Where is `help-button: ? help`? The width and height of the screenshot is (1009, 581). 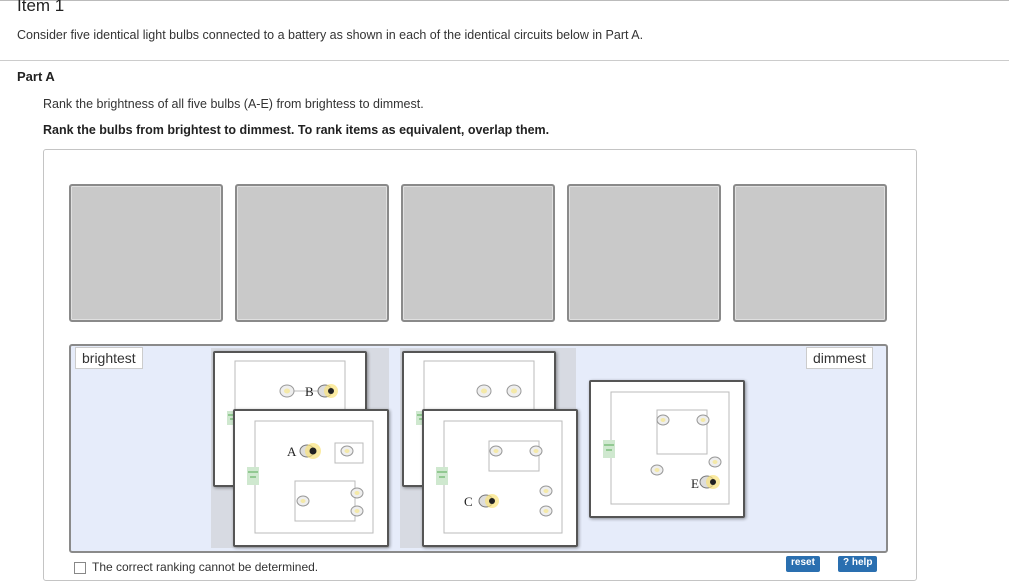
help-button: ? help is located at coordinates (858, 564).